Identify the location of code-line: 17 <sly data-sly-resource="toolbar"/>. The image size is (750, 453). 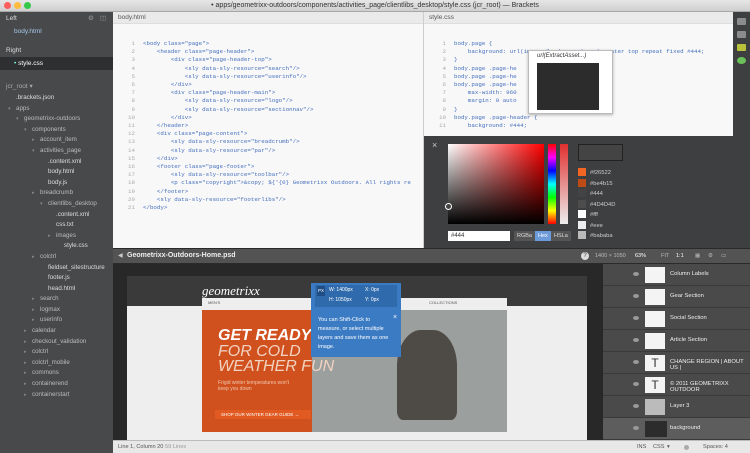
(268, 175).